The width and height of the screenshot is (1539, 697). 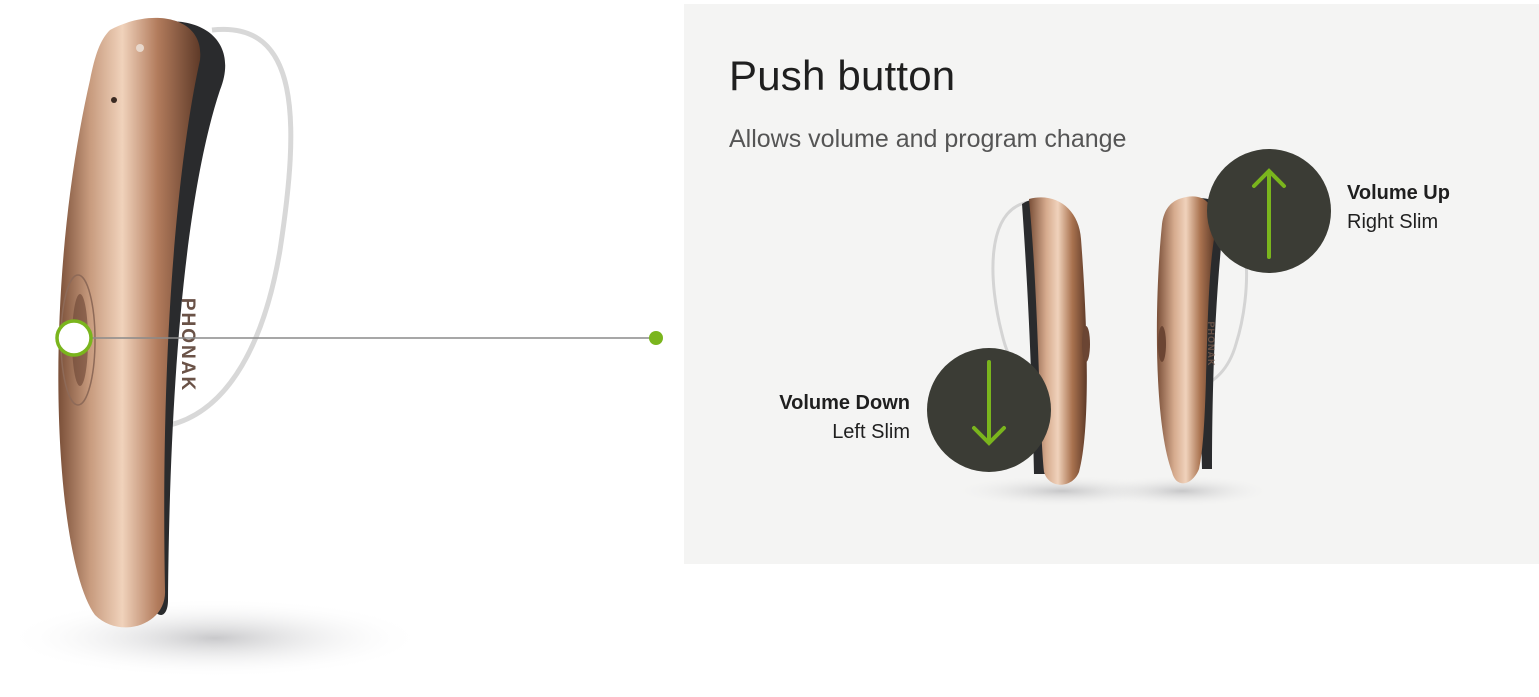 I want to click on leader-end-dot, so click(x=656, y=338).